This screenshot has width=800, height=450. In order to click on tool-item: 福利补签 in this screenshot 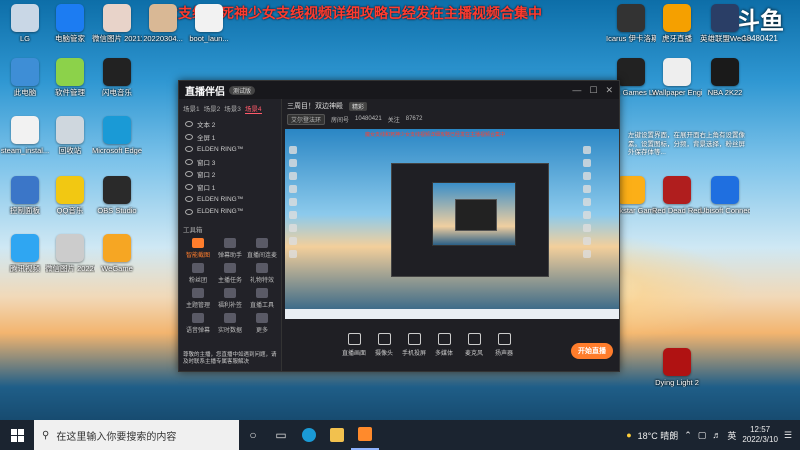, I will do `click(230, 298)`.